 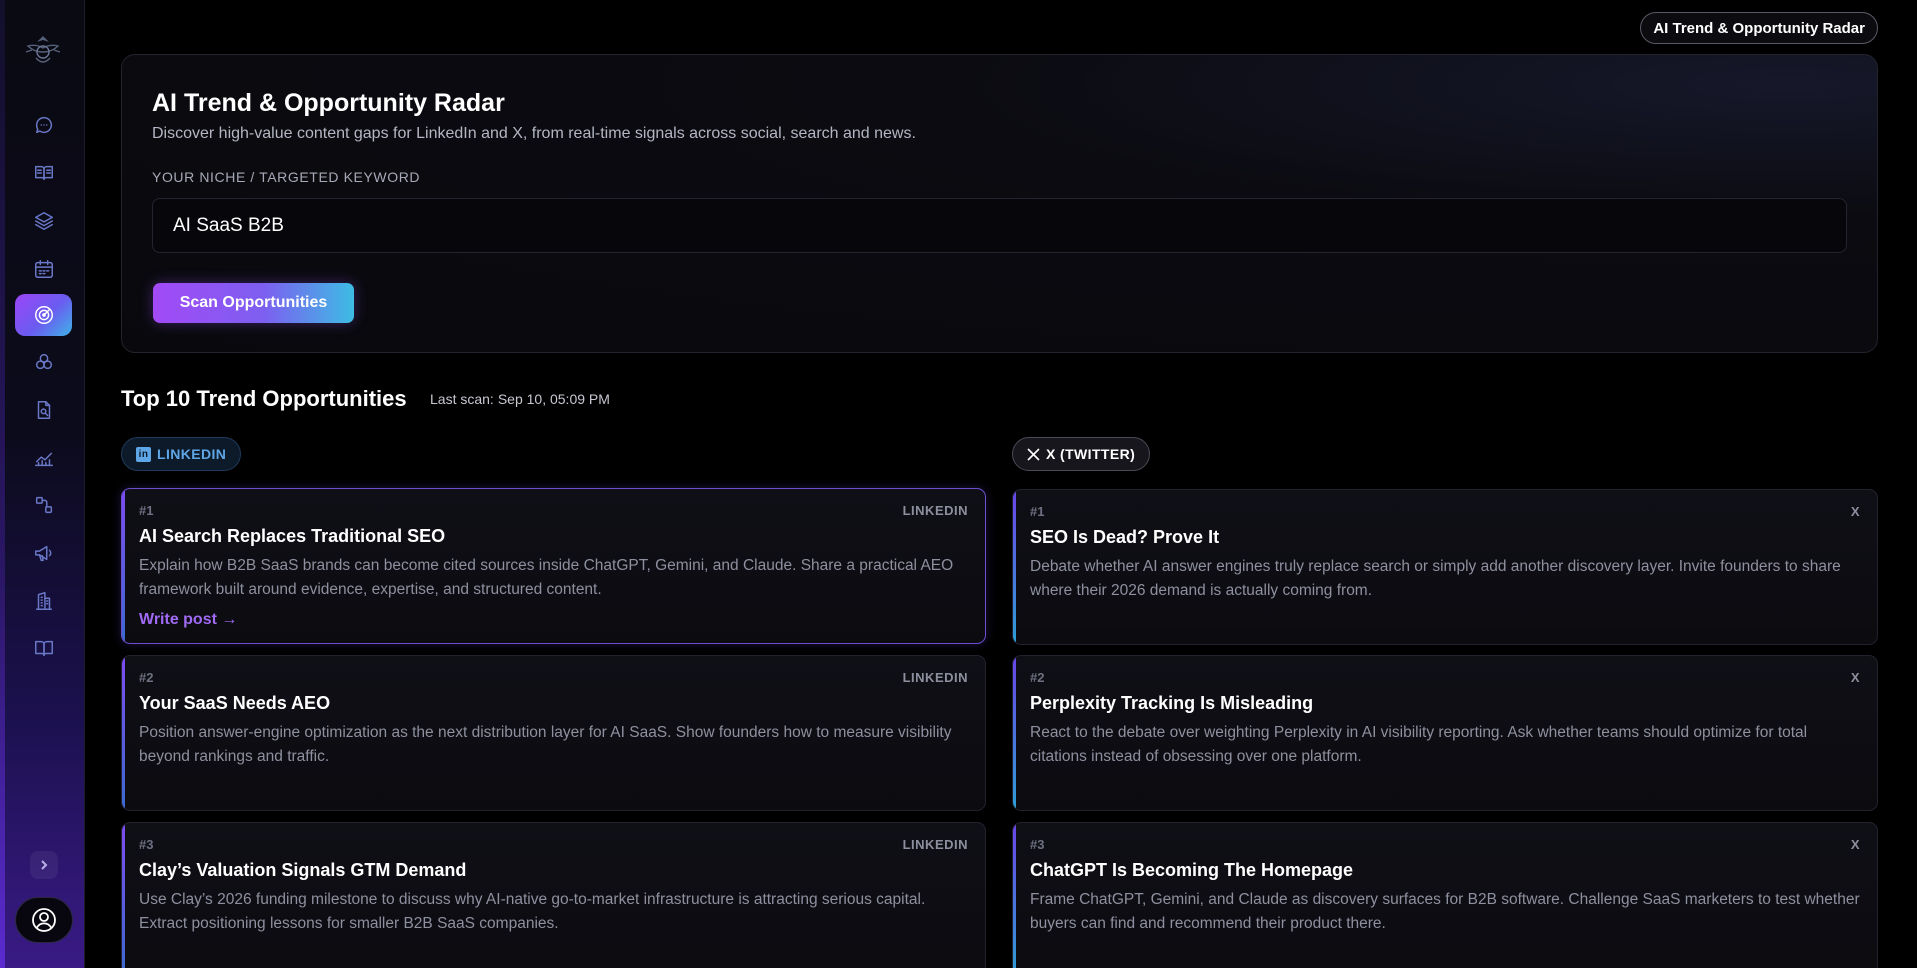 I want to click on nav-workflow, so click(x=43, y=505).